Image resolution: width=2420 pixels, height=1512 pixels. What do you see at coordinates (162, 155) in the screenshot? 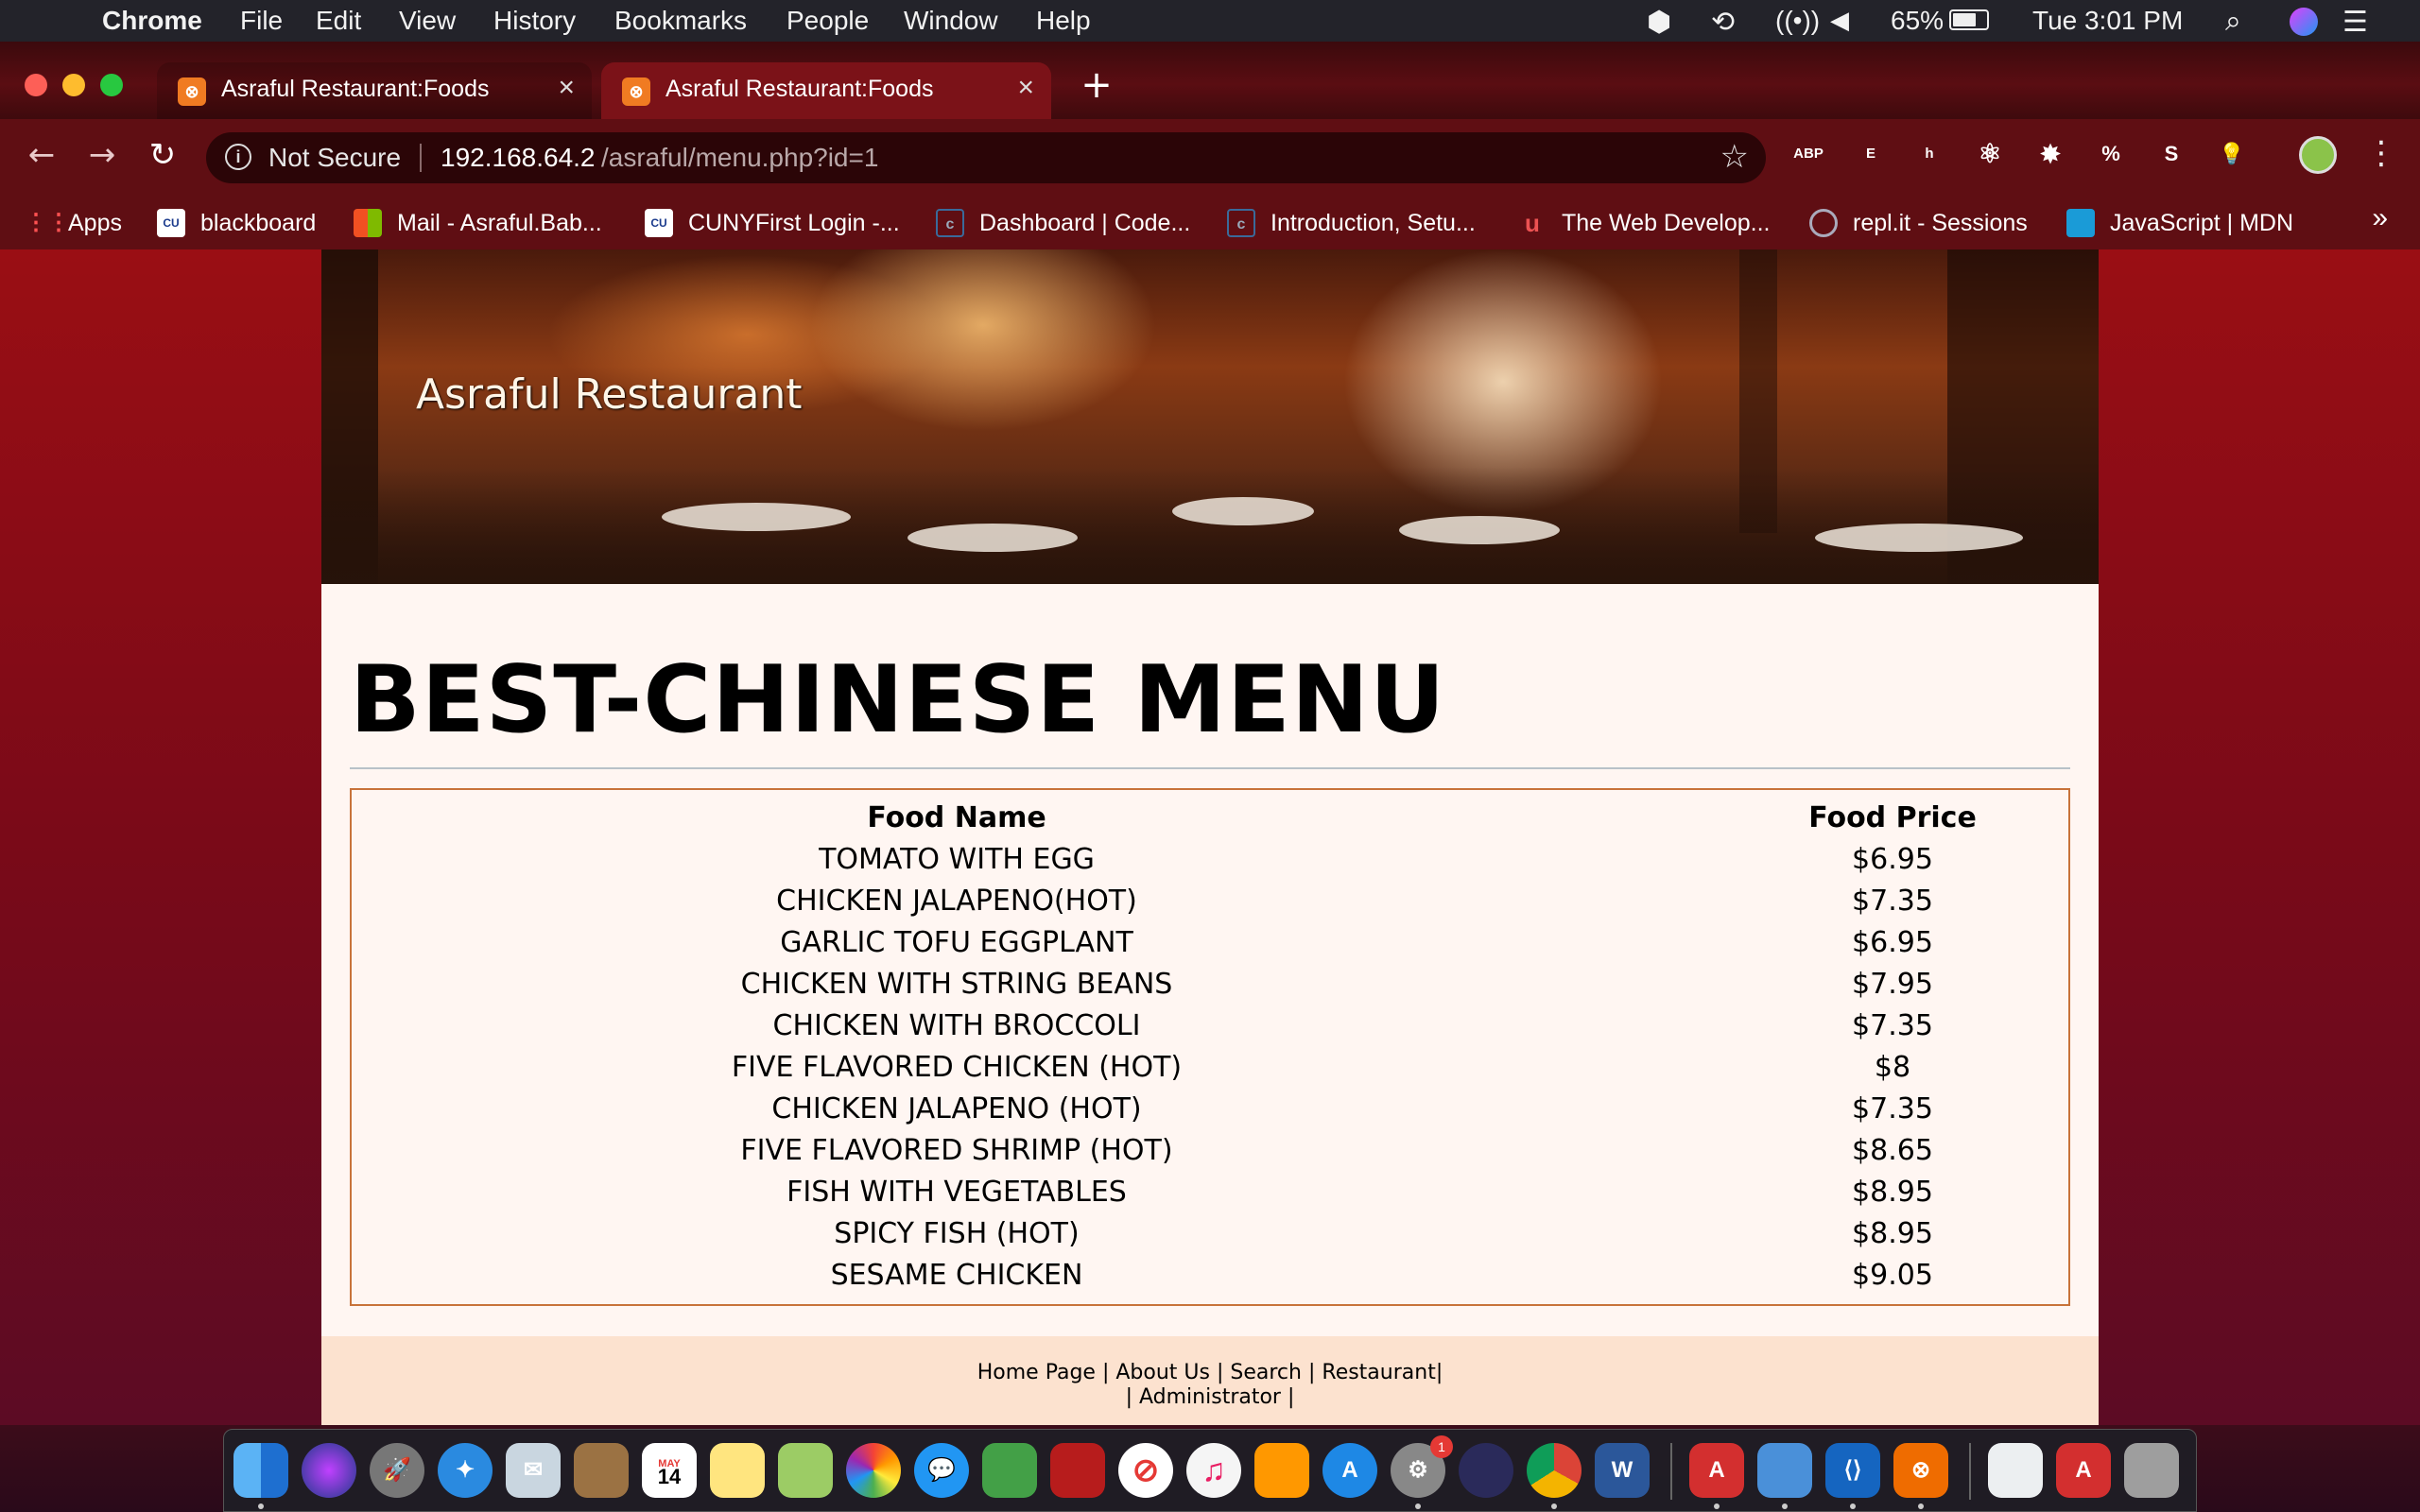
I see `reload-button: ↻` at bounding box center [162, 155].